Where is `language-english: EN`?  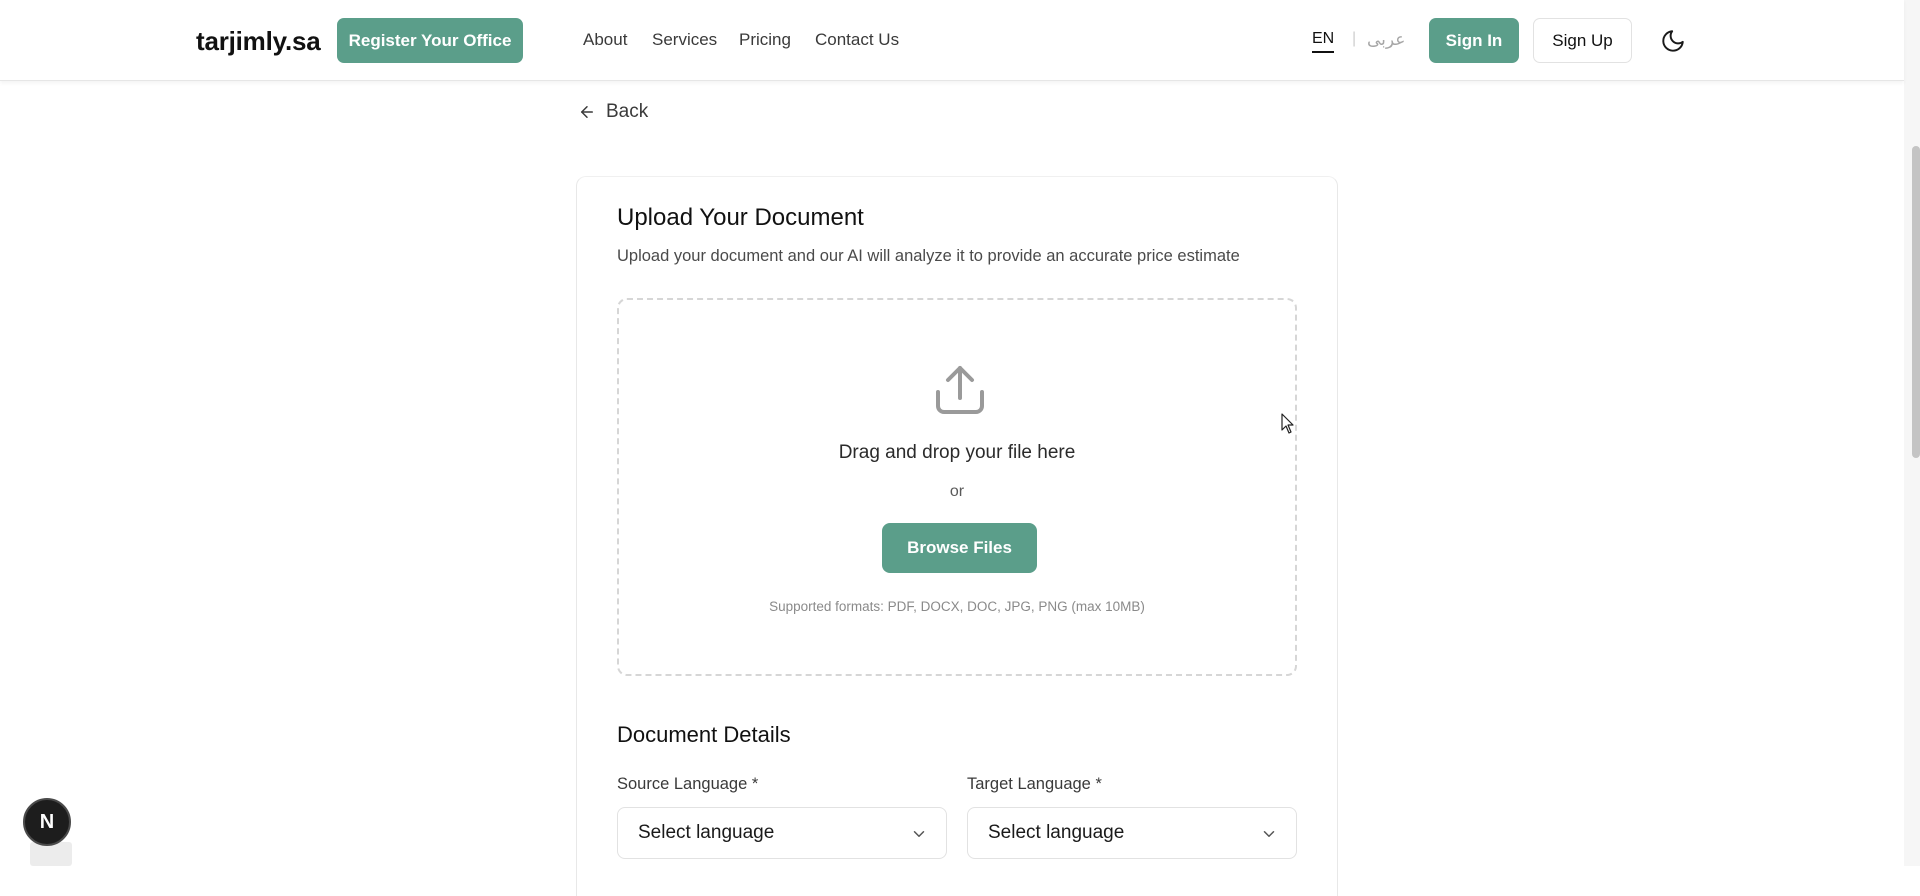 language-english: EN is located at coordinates (1323, 41).